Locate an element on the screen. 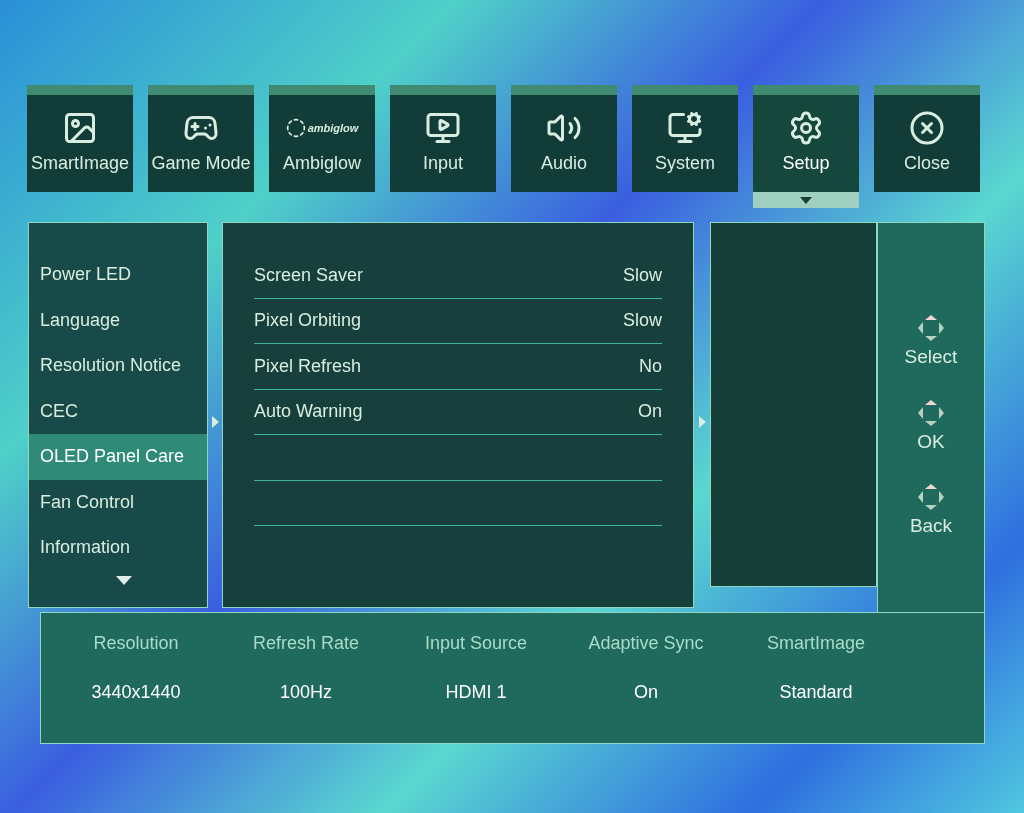  status-value: HDMI 1 is located at coordinates (476, 692).